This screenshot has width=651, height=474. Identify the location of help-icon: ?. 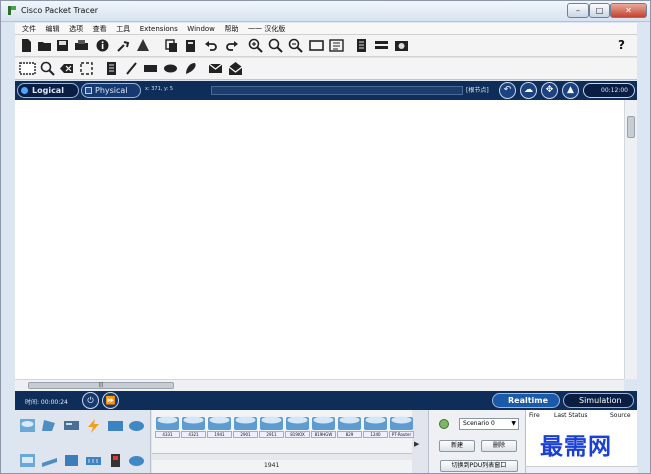
(621, 45).